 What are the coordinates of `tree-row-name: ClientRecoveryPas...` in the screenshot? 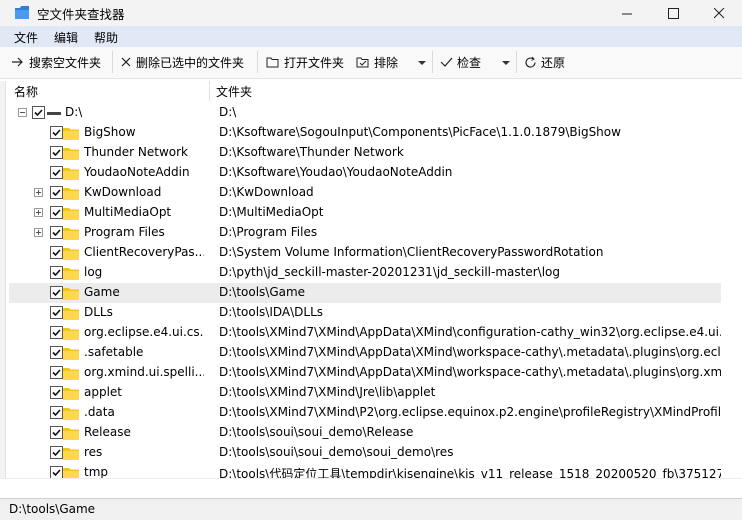 It's located at (144, 252).